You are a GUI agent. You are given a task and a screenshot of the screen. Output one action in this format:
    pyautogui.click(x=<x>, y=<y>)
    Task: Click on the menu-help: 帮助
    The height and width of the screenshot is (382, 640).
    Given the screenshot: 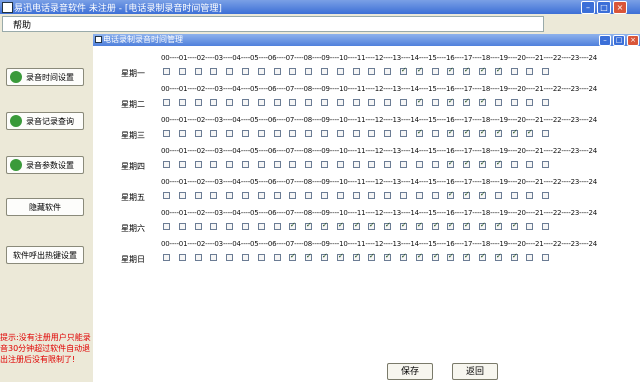 What is the action you would take?
    pyautogui.click(x=22, y=24)
    